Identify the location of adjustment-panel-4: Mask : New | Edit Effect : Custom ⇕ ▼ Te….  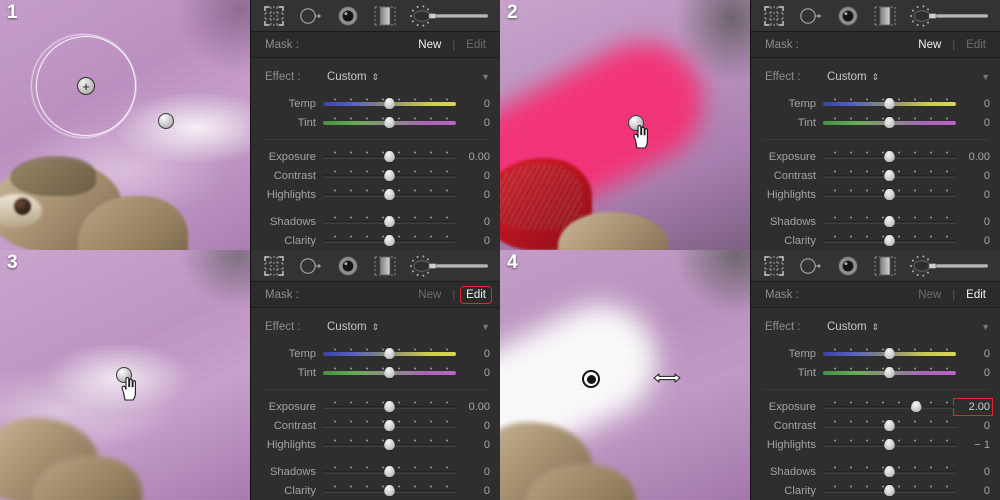
(875, 375).